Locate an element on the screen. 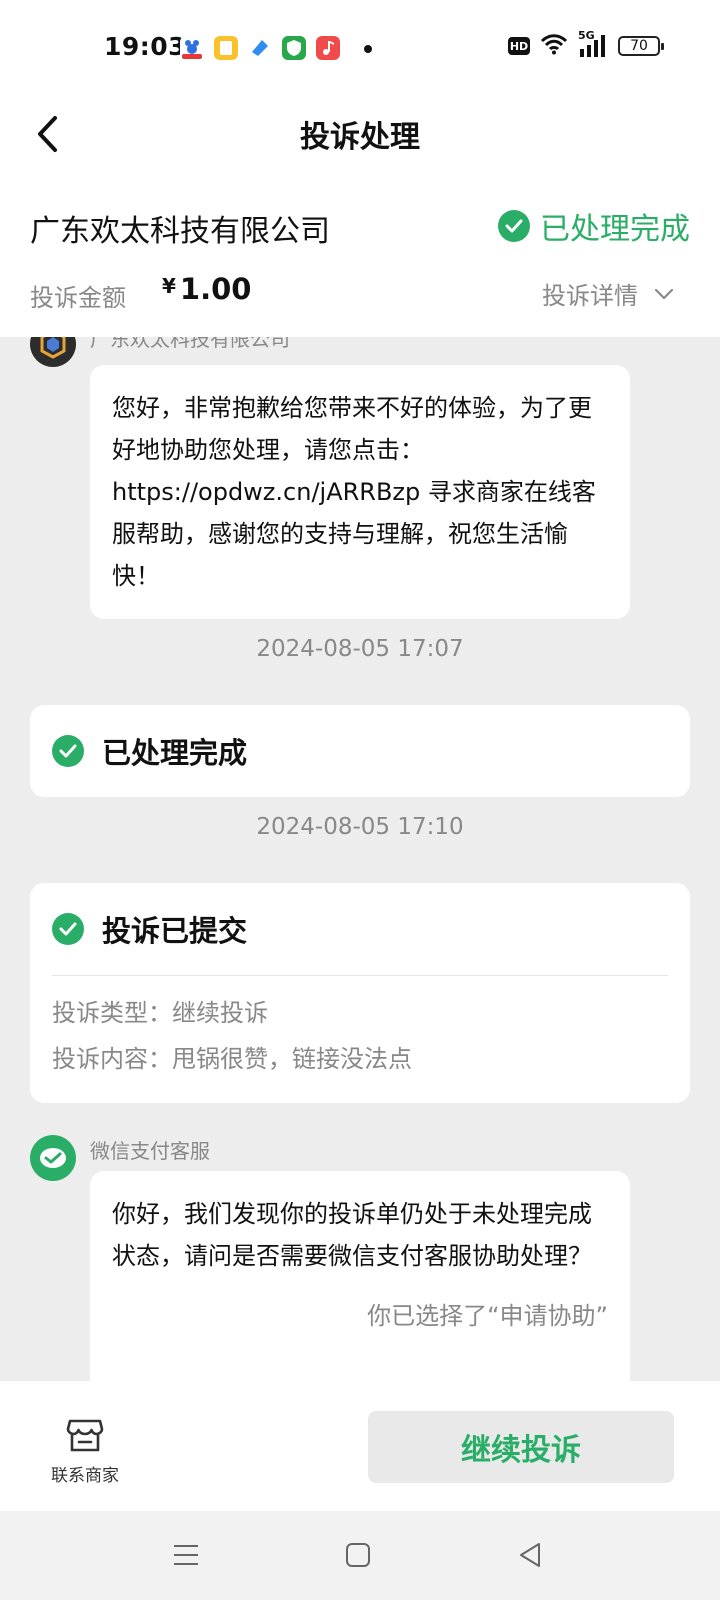 The height and width of the screenshot is (1600, 720). merchant-name: 广东欢太科技有限公司 is located at coordinates (180, 231).